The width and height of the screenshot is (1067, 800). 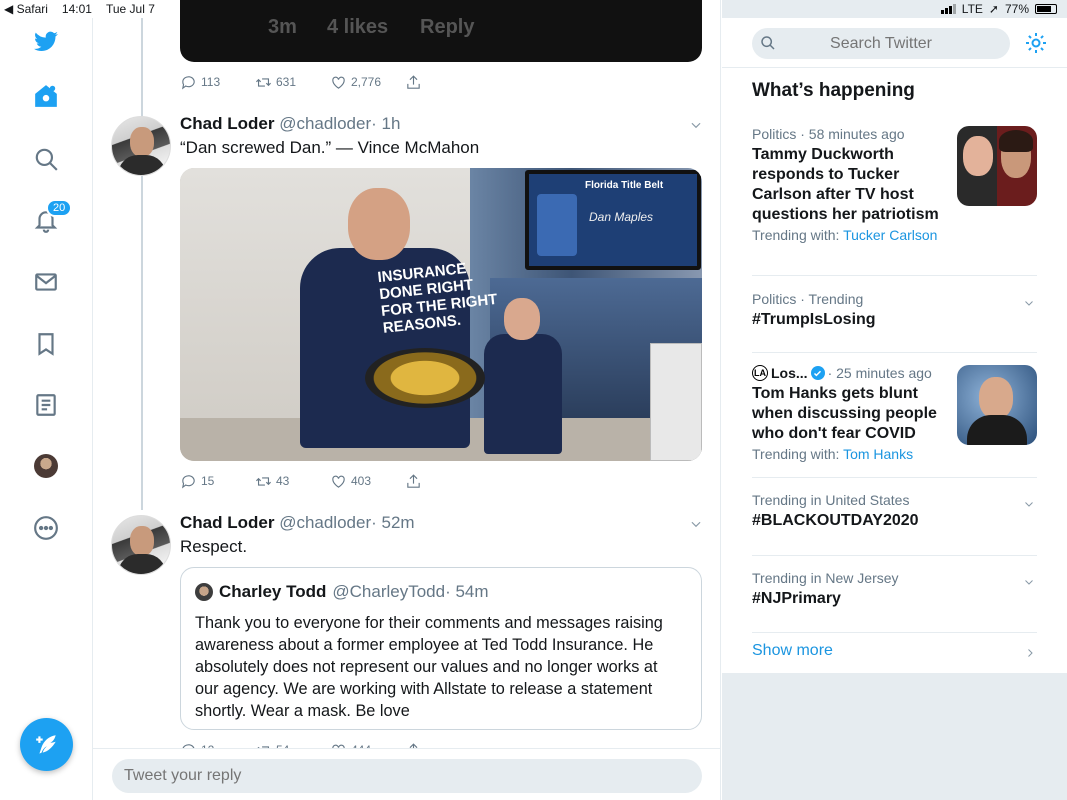 I want to click on like-count: 2,776, so click(x=366, y=82).